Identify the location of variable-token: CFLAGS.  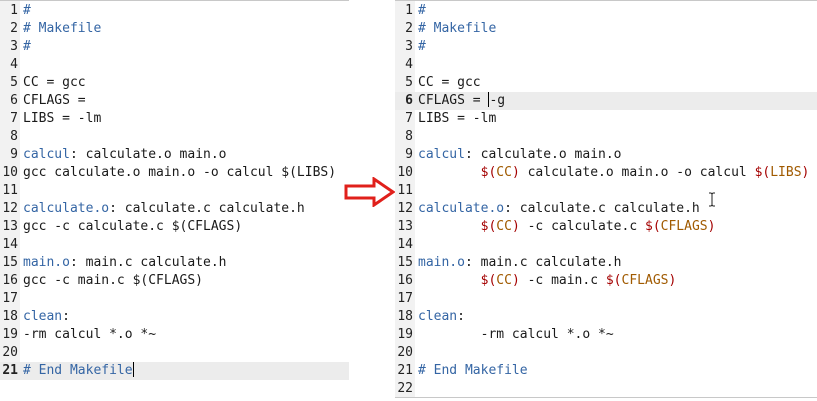
(645, 280).